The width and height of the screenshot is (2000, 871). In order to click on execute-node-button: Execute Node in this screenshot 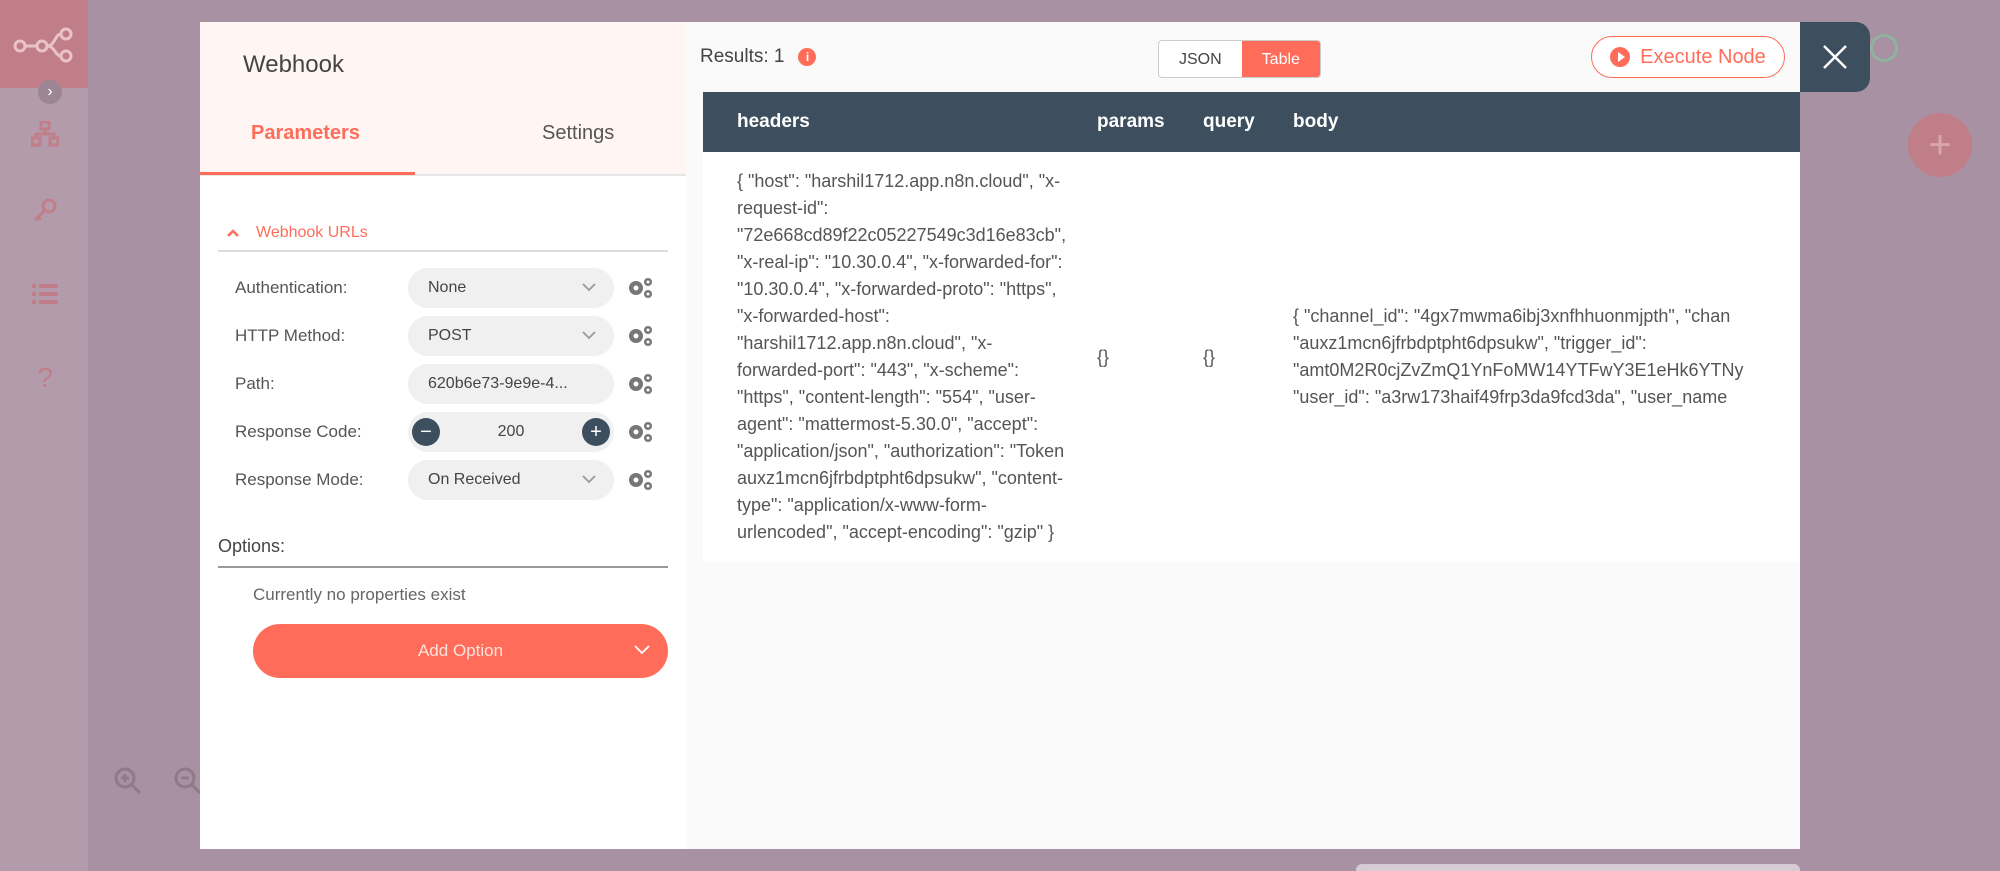, I will do `click(1688, 57)`.